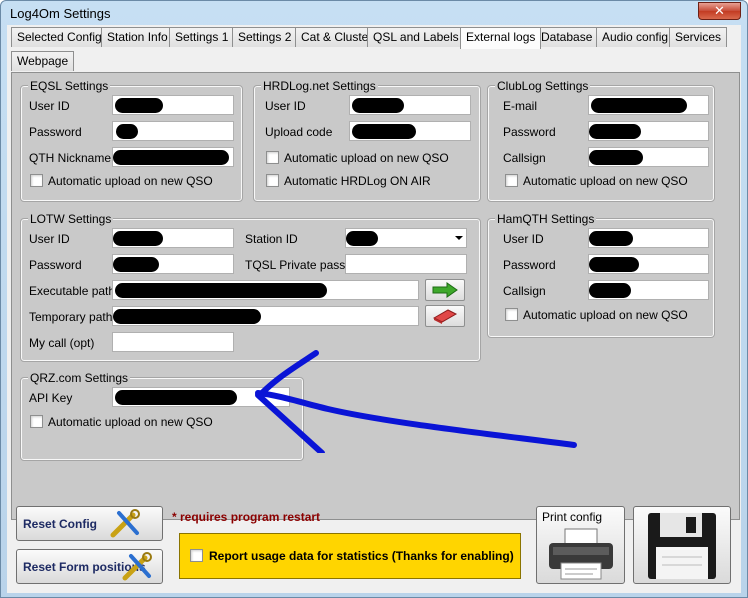  I want to click on eqsl-auto-upload-label: Automatic upload on new QSO, so click(130, 181).